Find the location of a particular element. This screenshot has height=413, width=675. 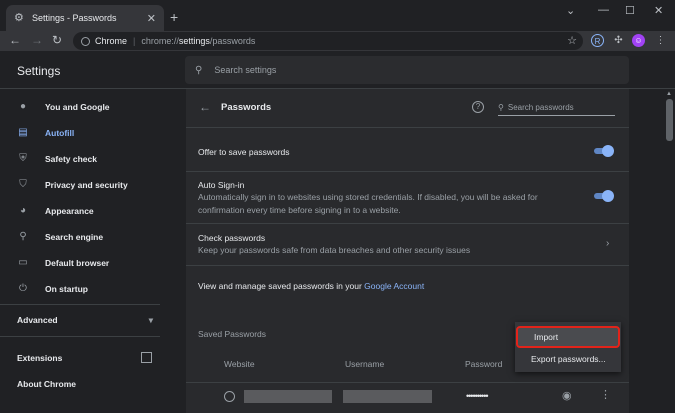

section-title: Passwords is located at coordinates (246, 107).